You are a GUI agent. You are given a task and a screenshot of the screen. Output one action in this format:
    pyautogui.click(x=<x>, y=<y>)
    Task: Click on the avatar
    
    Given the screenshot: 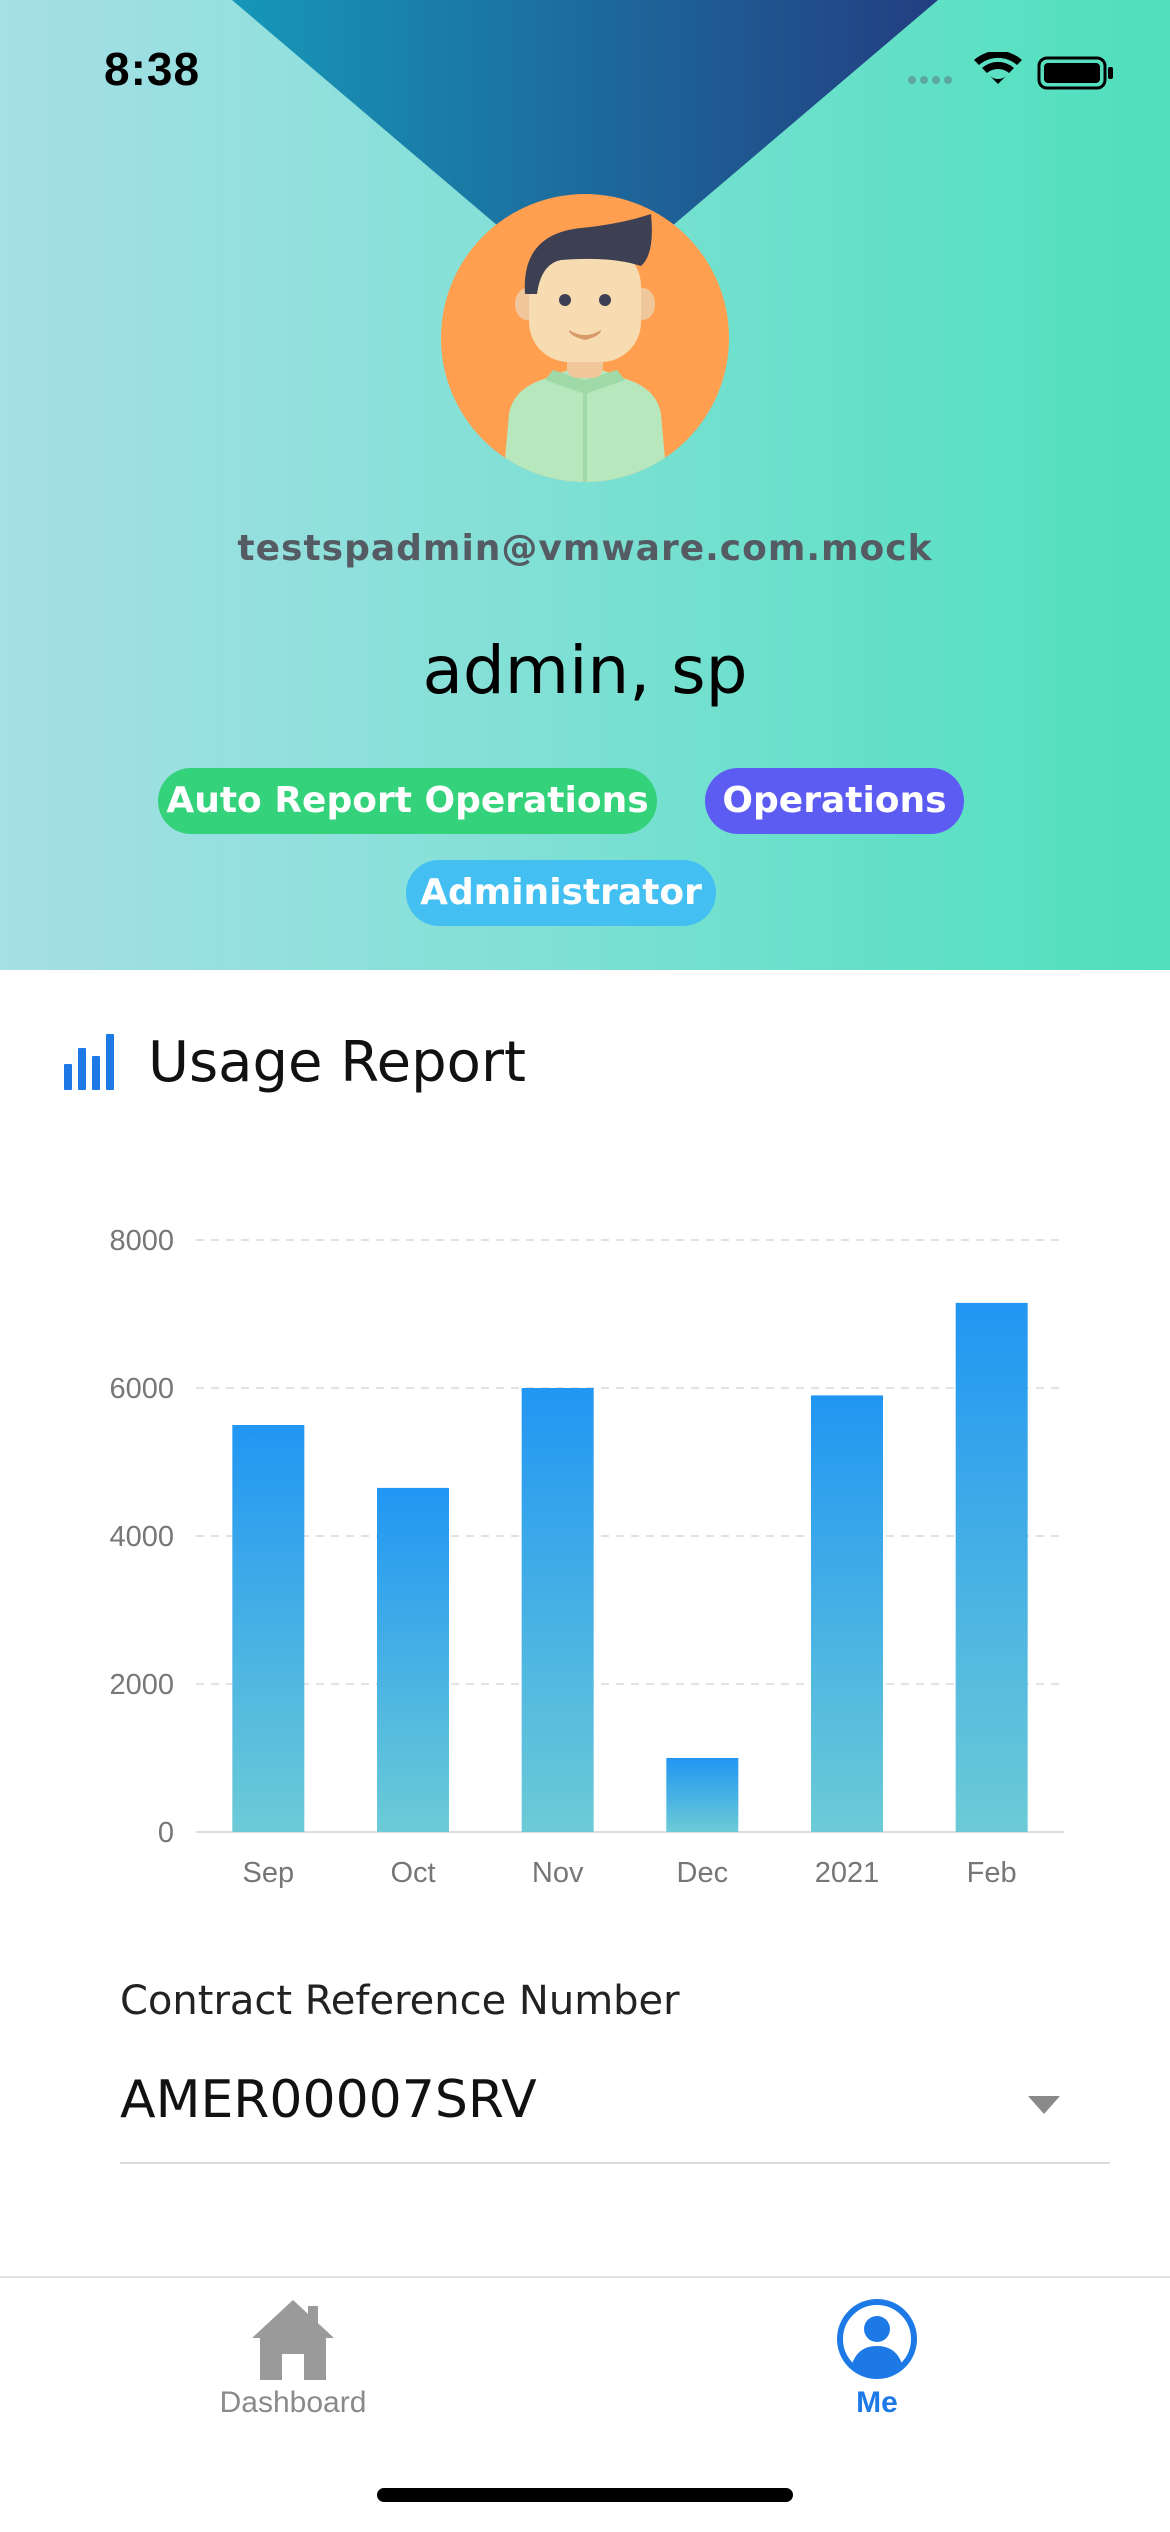 What is the action you would take?
    pyautogui.click(x=585, y=338)
    